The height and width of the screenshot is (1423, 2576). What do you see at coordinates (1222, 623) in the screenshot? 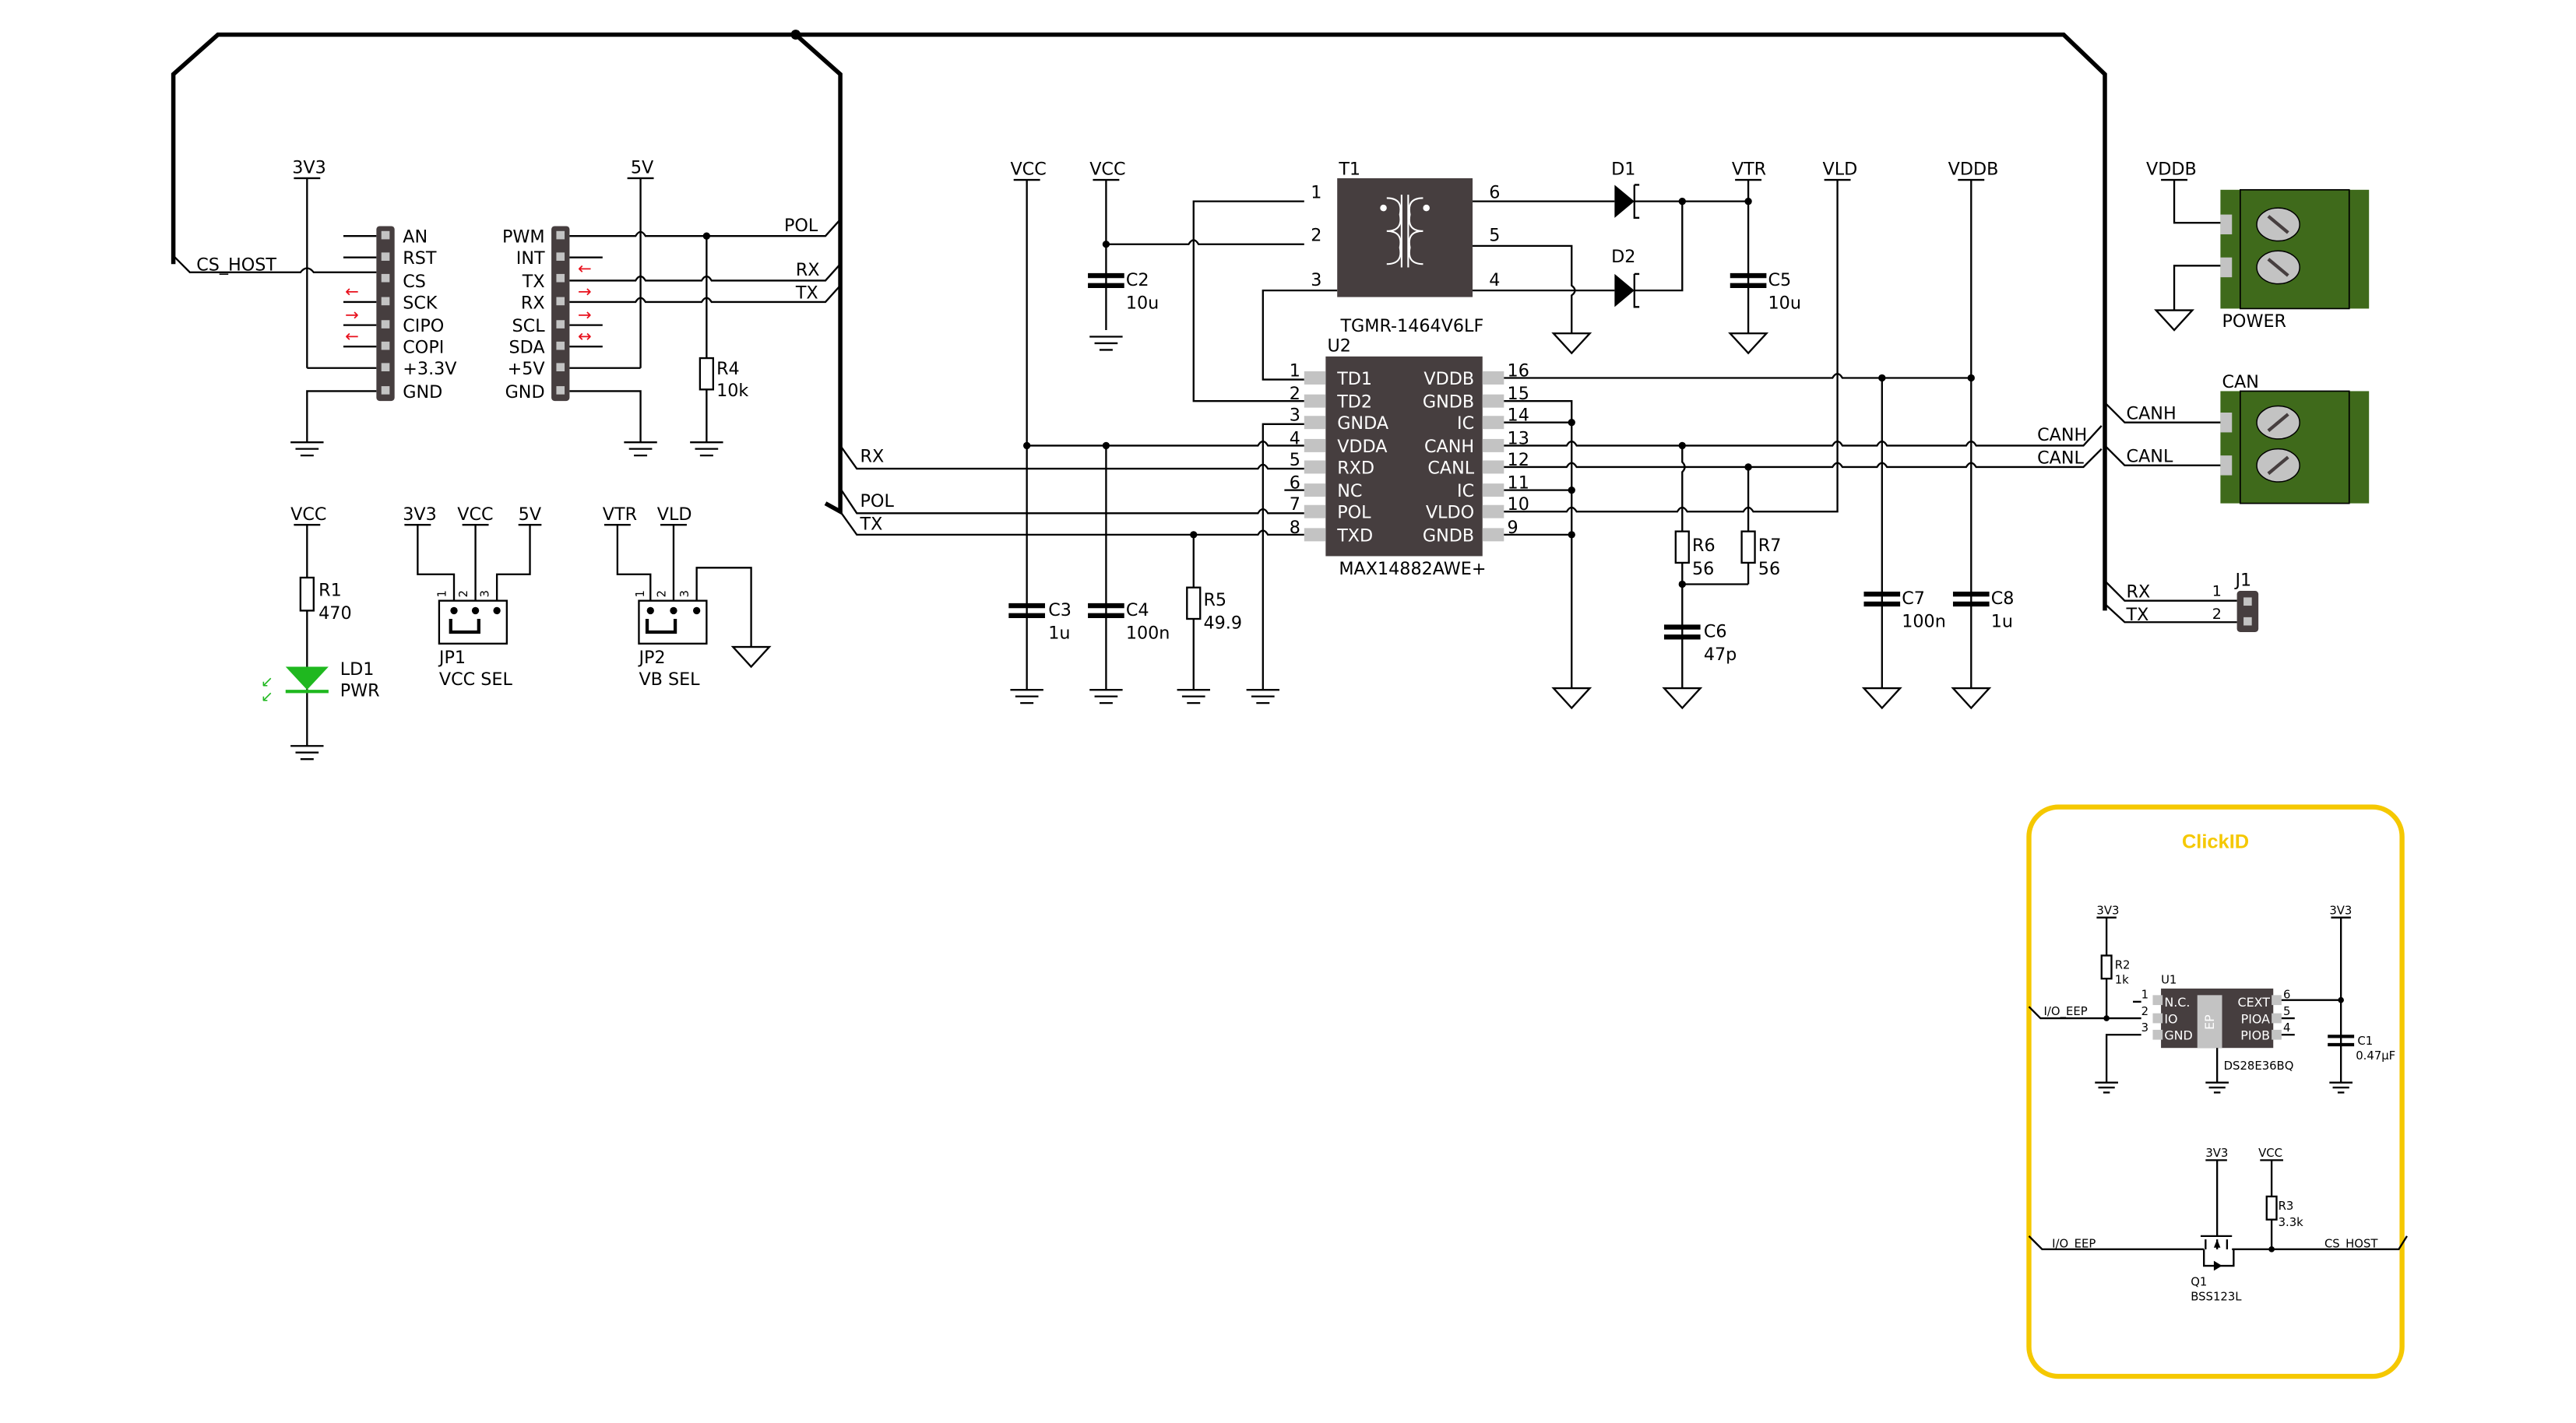
I see `r5-value: 49.9` at bounding box center [1222, 623].